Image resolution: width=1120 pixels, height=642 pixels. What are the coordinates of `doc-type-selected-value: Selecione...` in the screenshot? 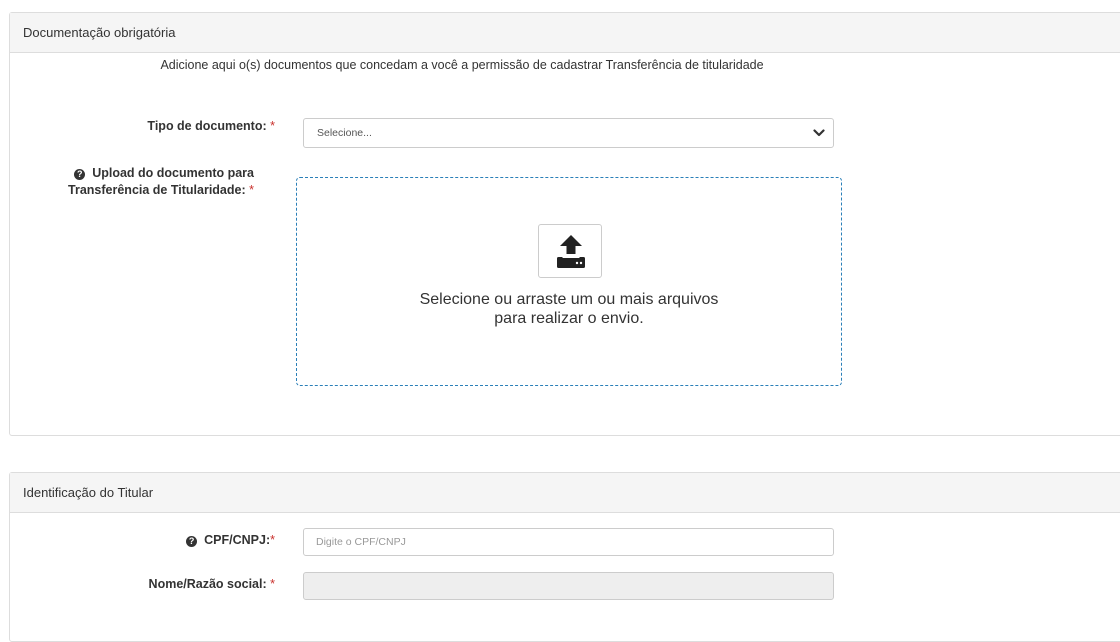 It's located at (344, 133).